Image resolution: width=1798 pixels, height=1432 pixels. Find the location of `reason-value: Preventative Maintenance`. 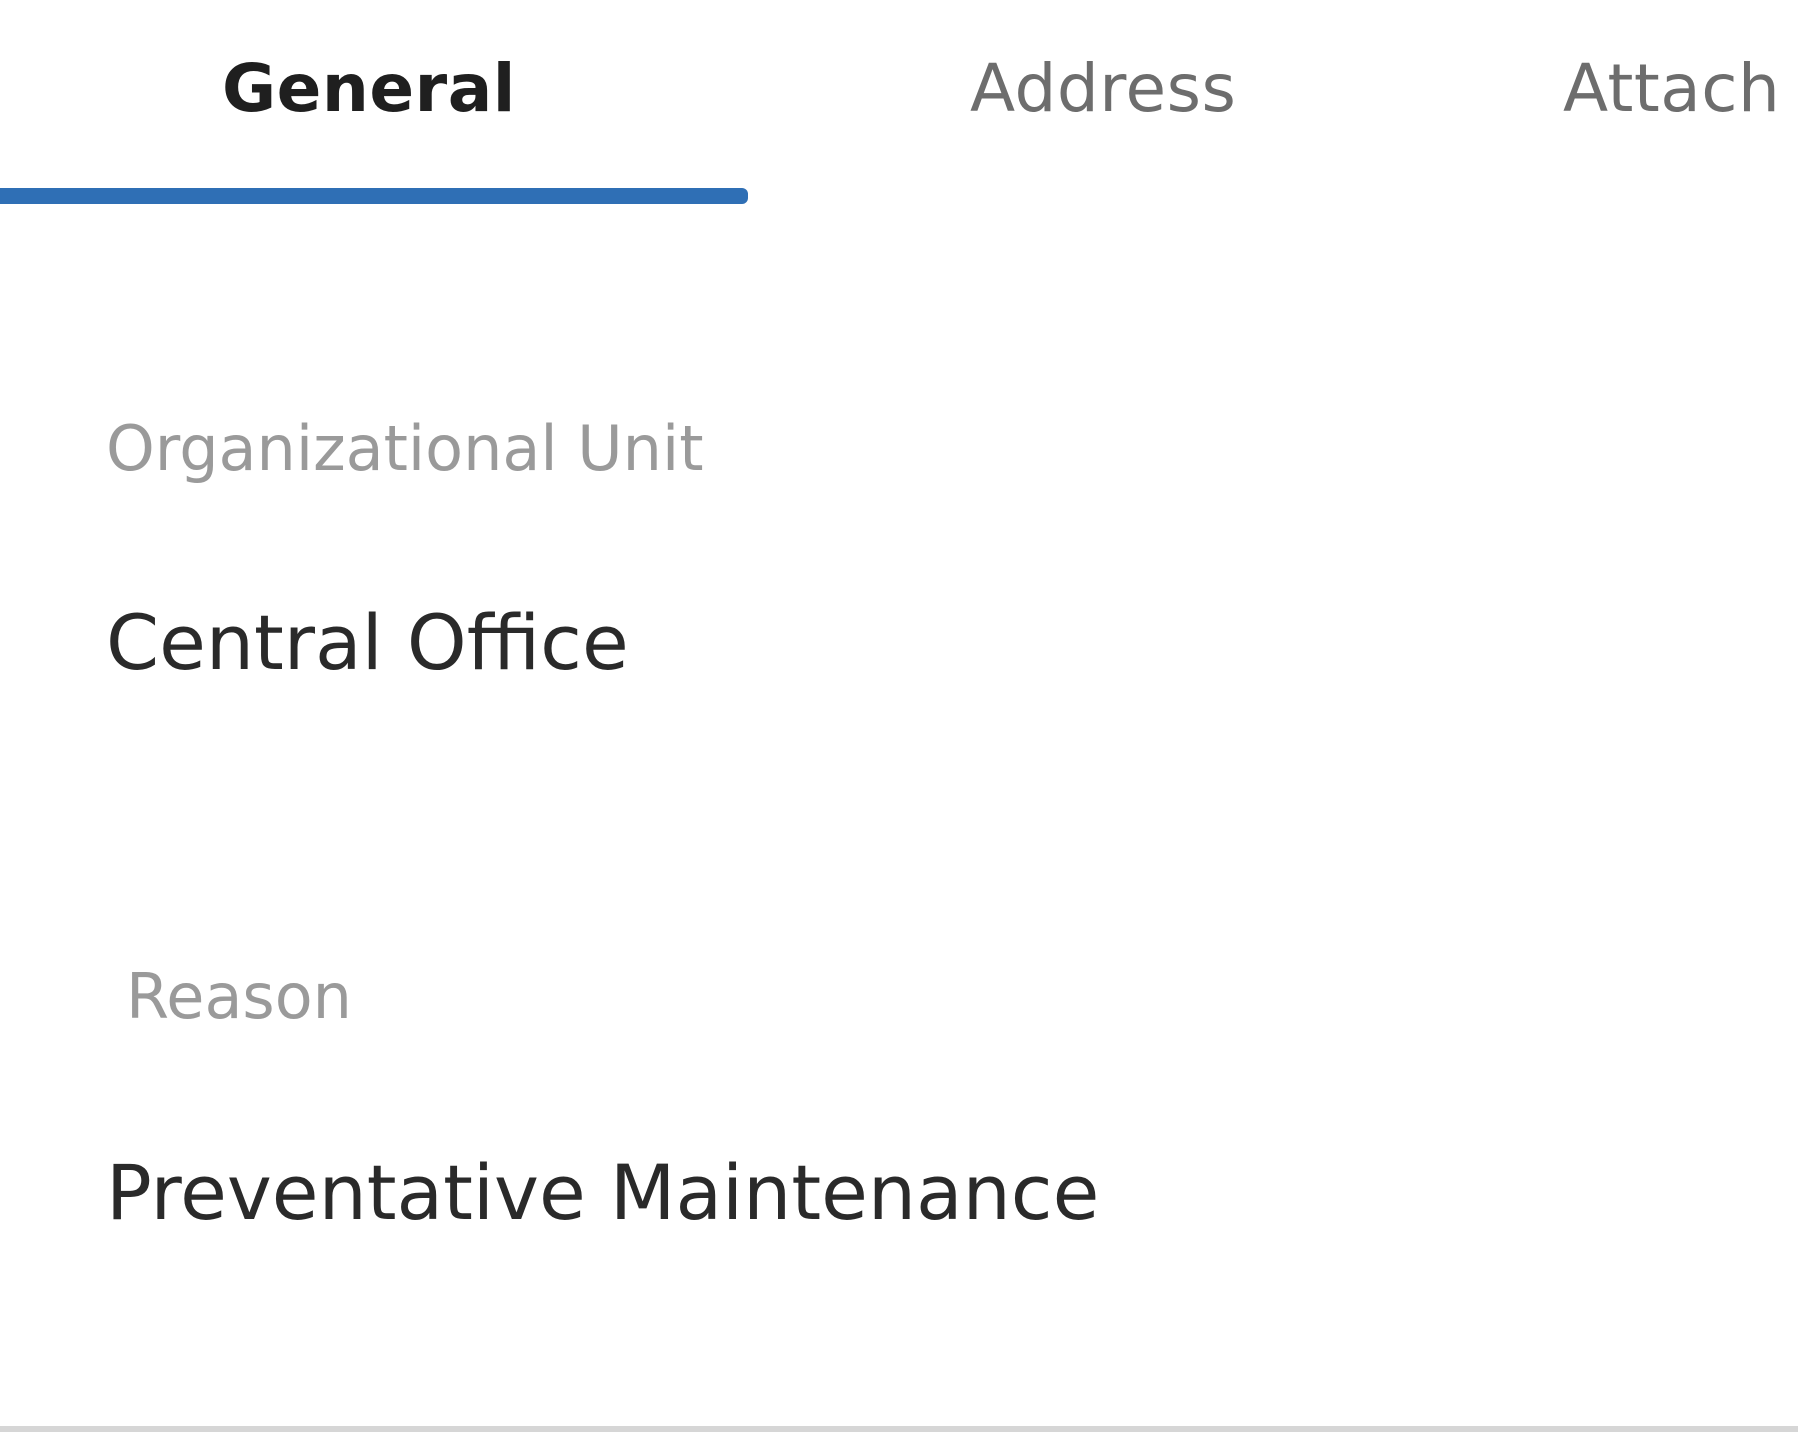

reason-value: Preventative Maintenance is located at coordinates (603, 1192).